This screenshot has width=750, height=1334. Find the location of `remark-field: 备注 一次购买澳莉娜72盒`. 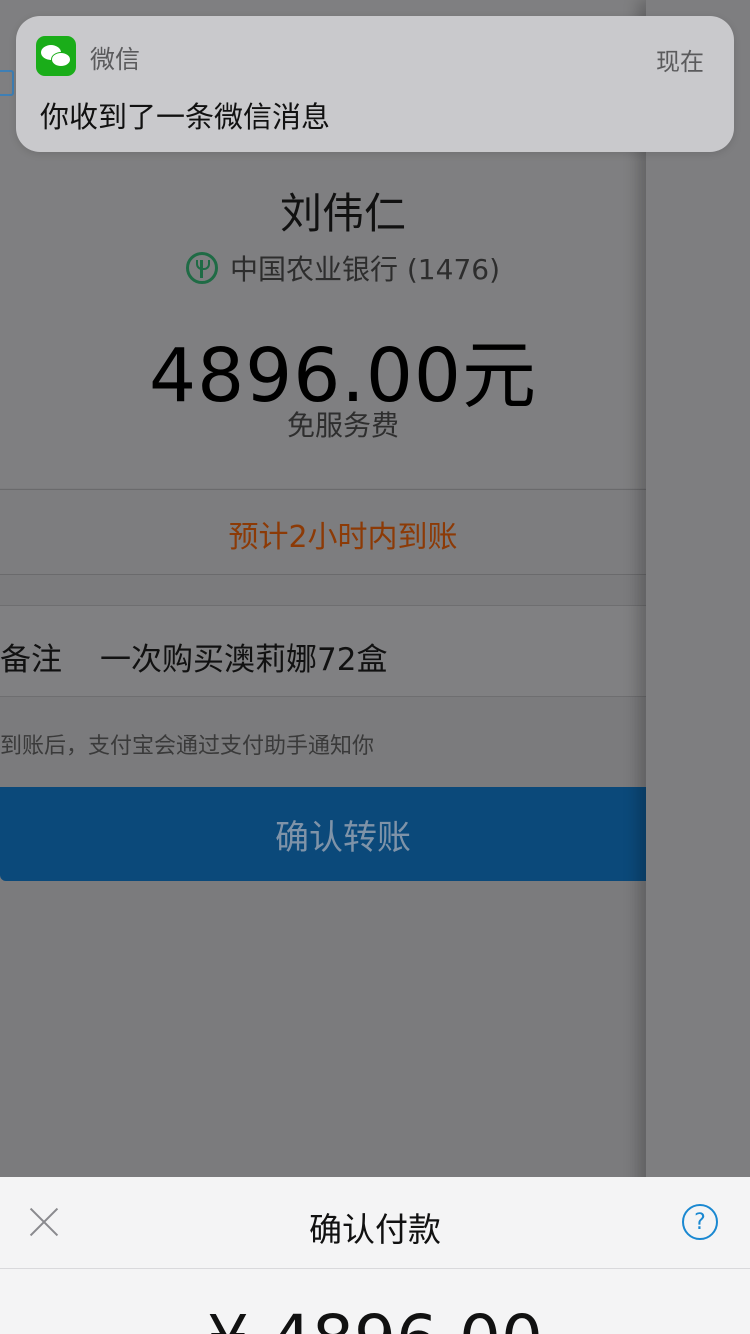

remark-field: 备注 一次购买澳莉娜72盒 is located at coordinates (323, 651).